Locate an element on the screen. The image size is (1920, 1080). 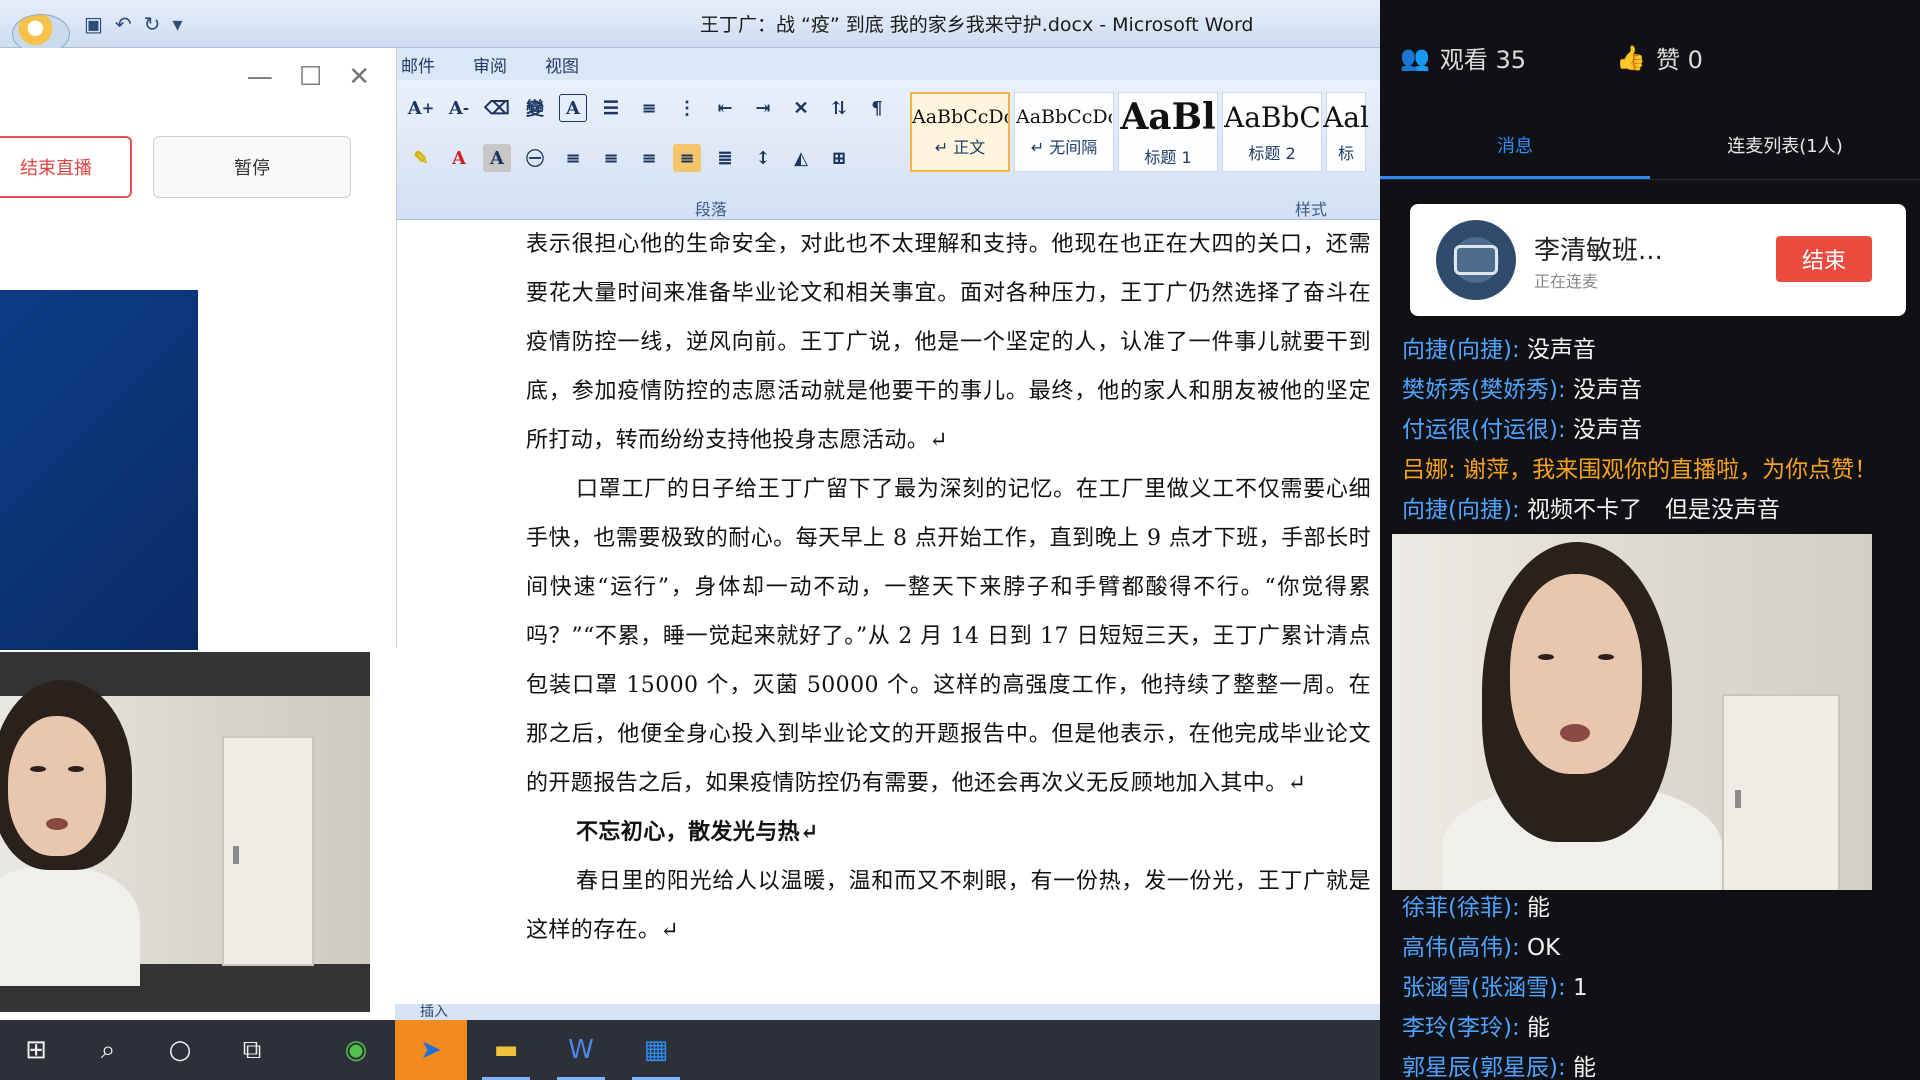
chat-text: 1 is located at coordinates (1580, 988).